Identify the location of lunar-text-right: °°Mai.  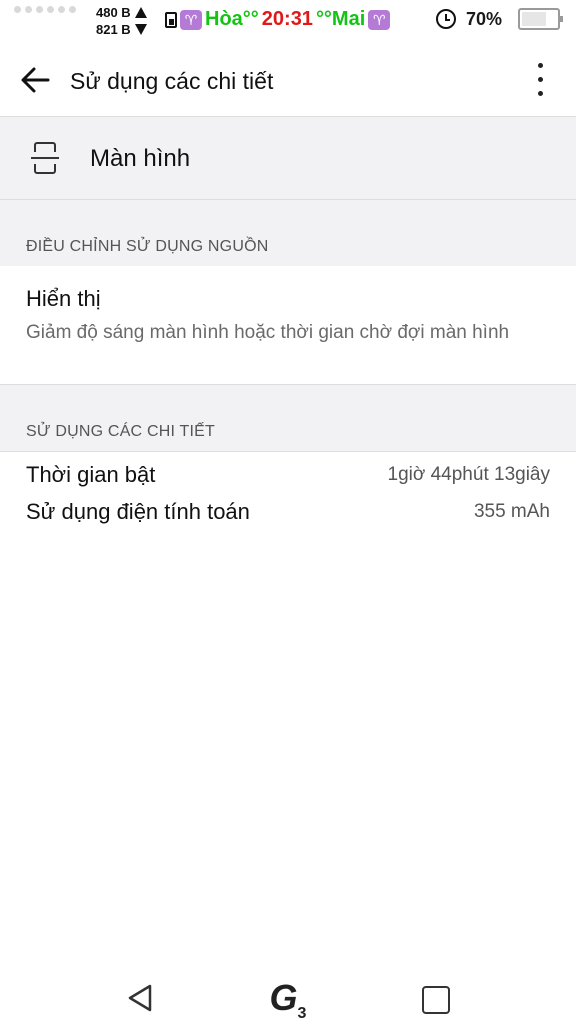
(340, 19).